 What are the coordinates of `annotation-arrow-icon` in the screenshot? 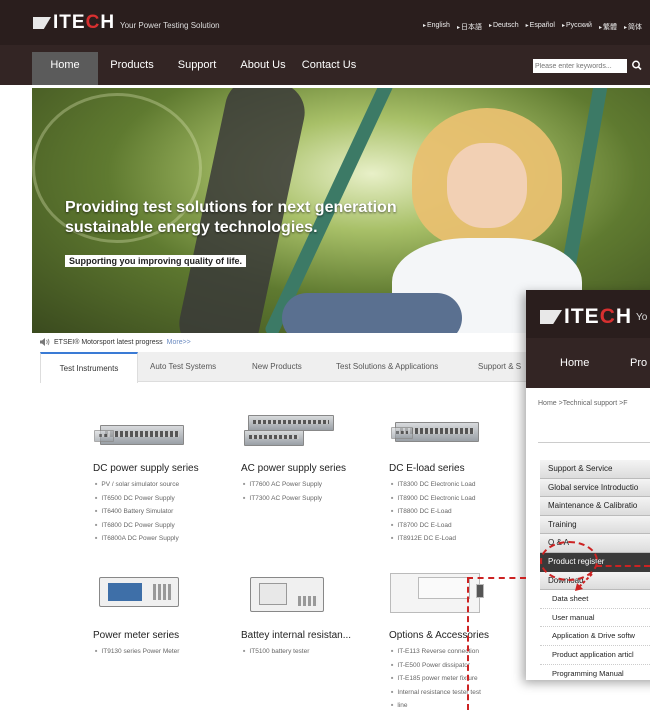 It's located at (584, 582).